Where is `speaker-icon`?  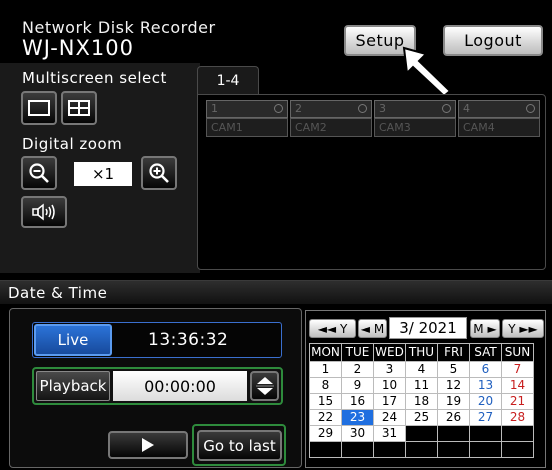
speaker-icon is located at coordinates (43, 212).